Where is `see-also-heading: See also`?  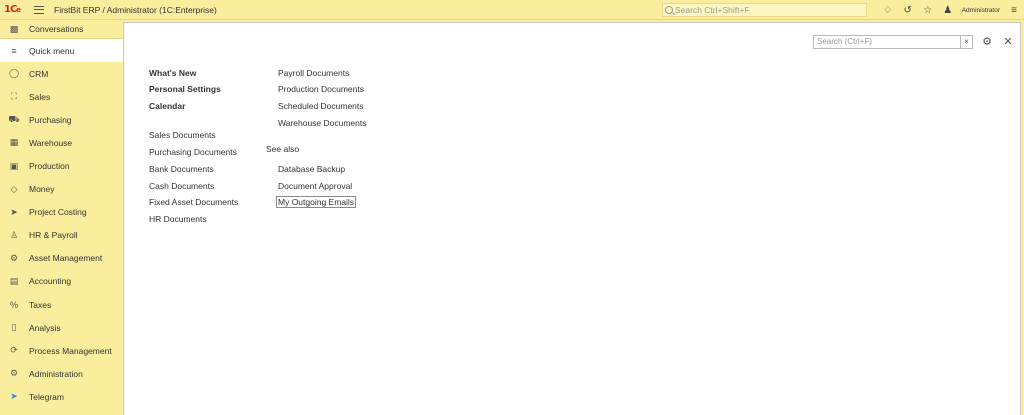
see-also-heading: See also is located at coordinates (283, 149).